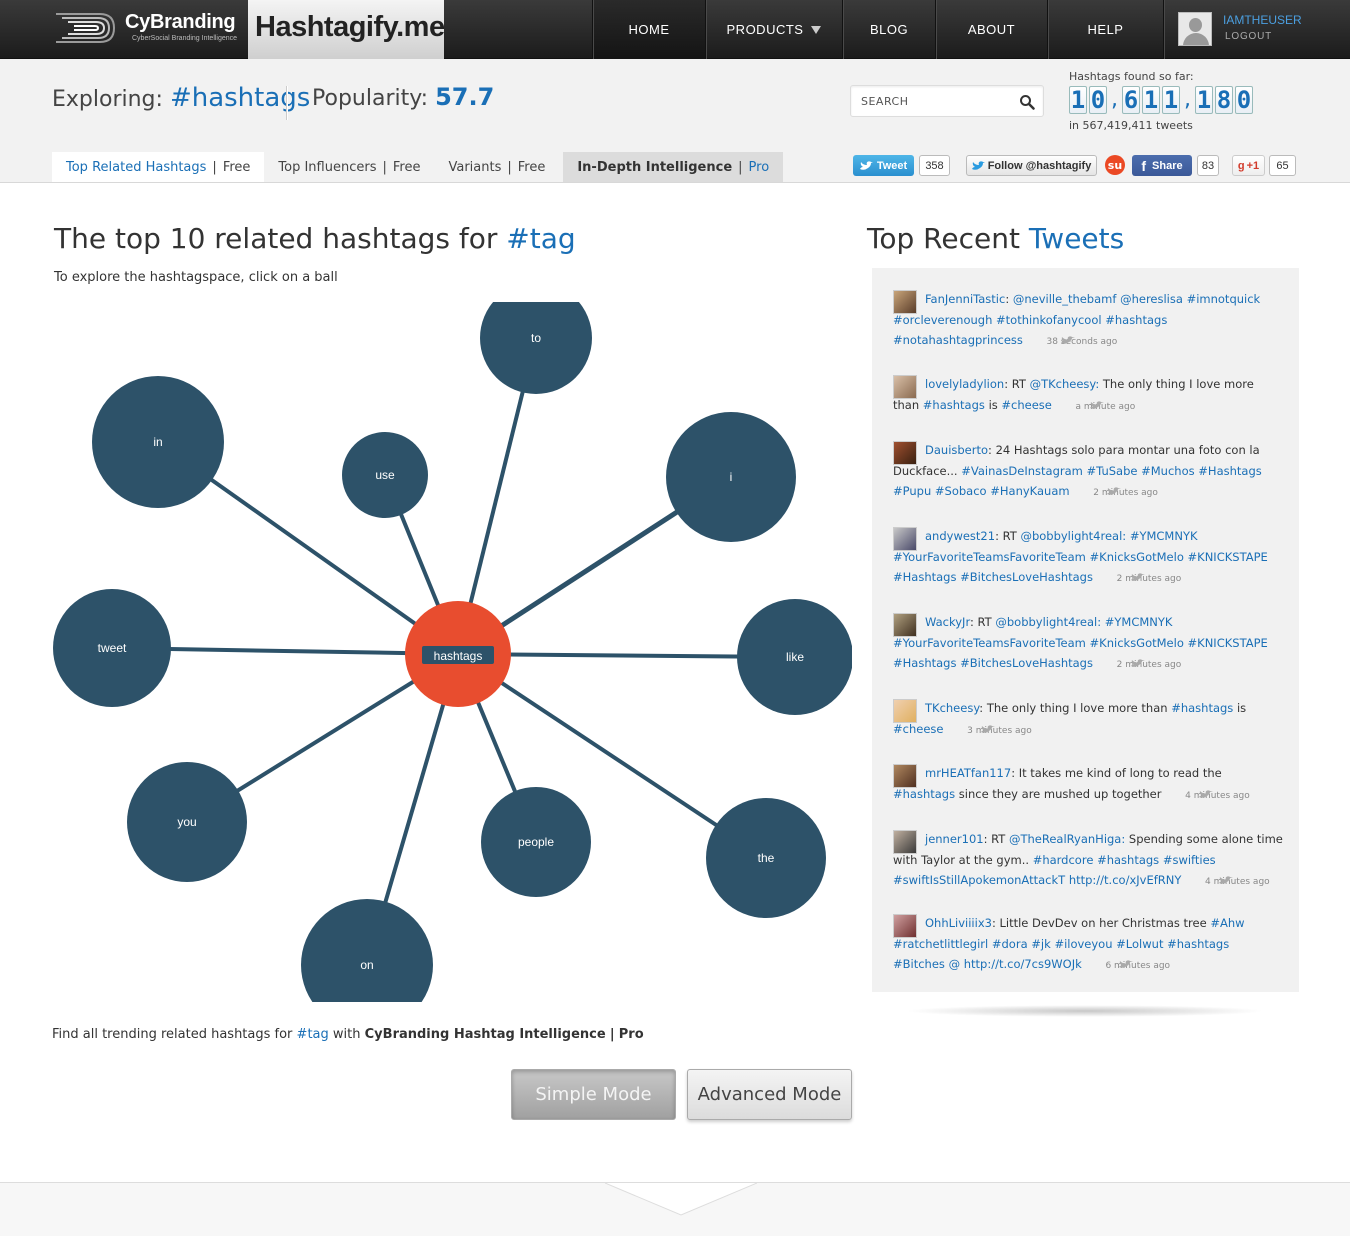  What do you see at coordinates (956, 450) in the screenshot?
I see `tweet-username: Dauisberto` at bounding box center [956, 450].